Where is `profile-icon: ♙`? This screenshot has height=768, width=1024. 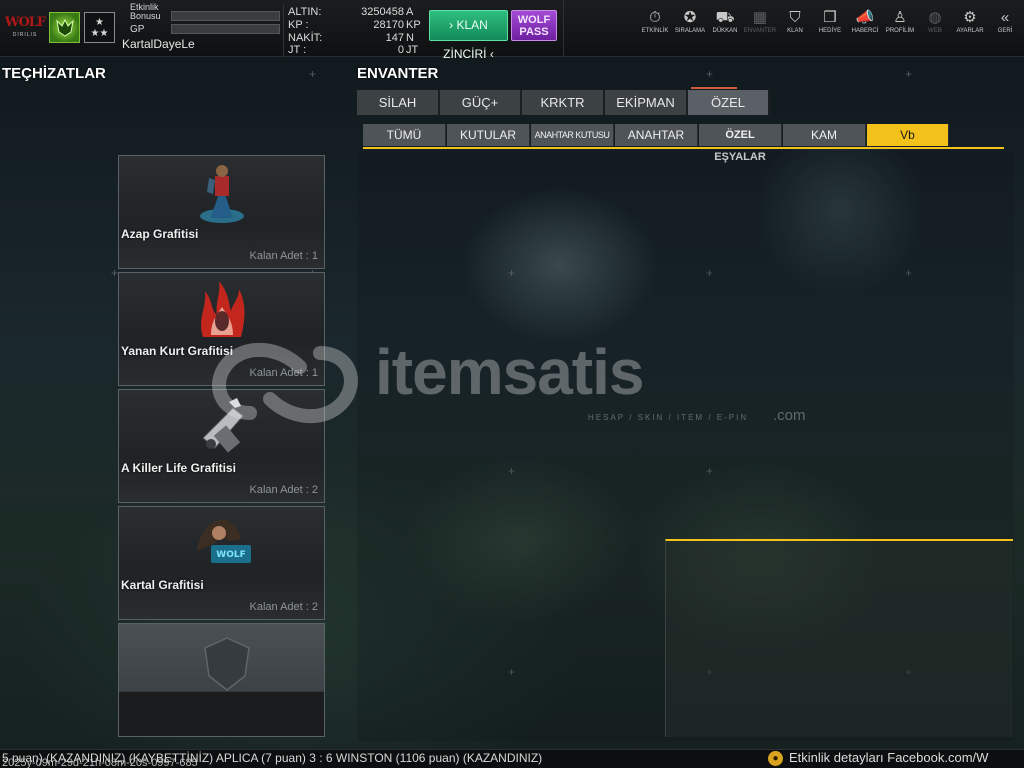
profile-icon: ♙ is located at coordinates (900, 17).